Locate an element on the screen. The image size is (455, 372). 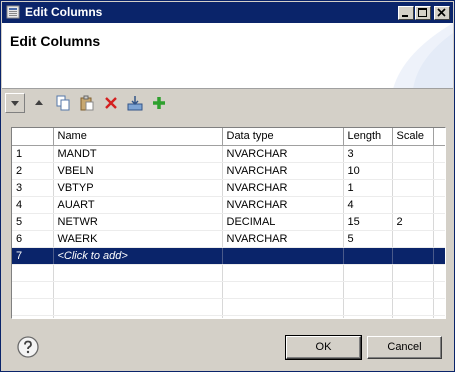
move-down-icon is located at coordinates (15, 103).